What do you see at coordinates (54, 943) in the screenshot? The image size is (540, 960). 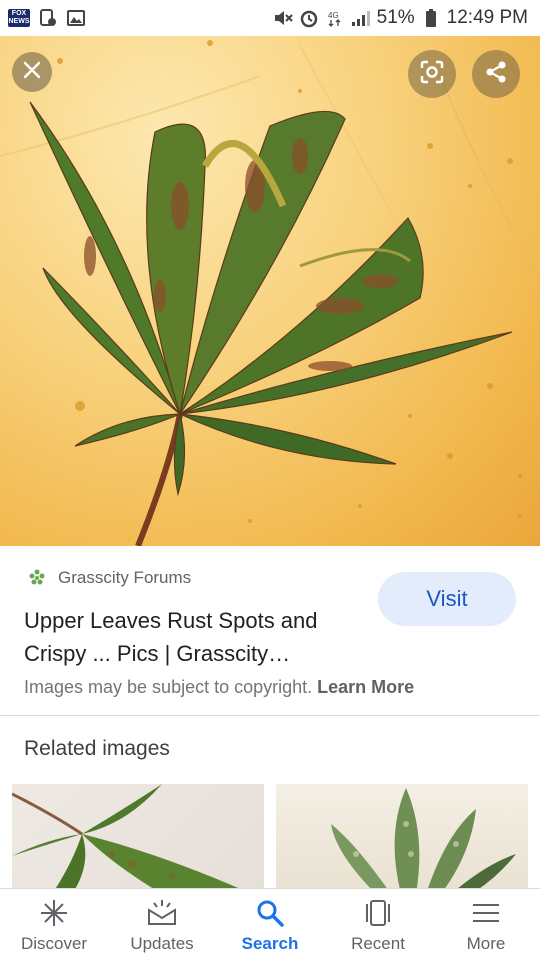 I see `nav-discover-label: Discover` at bounding box center [54, 943].